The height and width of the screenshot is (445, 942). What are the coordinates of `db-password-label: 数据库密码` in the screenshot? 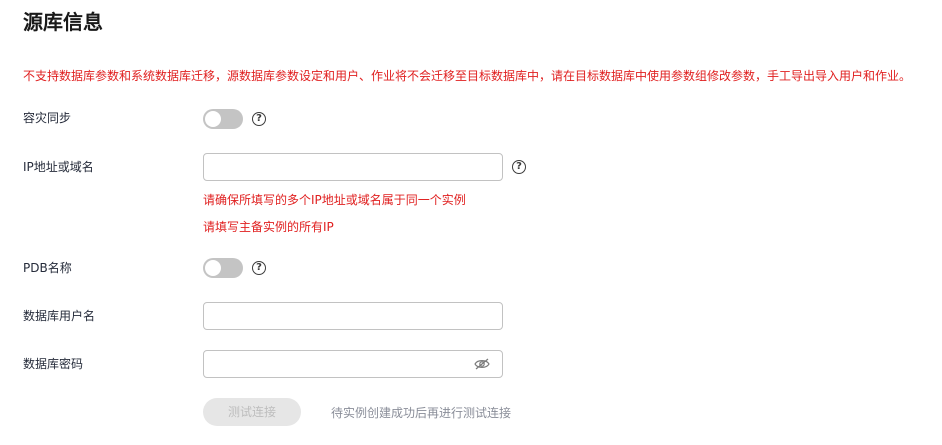 It's located at (53, 364).